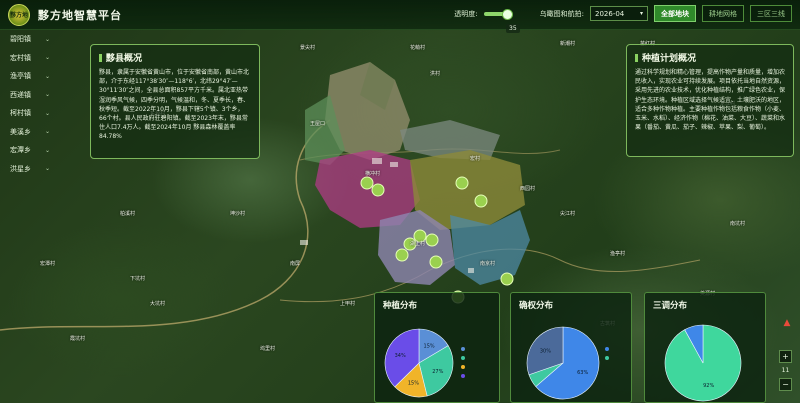 The height and width of the screenshot is (403, 800). I want to click on date-label: 乌瞰图和航拍:, so click(561, 13).